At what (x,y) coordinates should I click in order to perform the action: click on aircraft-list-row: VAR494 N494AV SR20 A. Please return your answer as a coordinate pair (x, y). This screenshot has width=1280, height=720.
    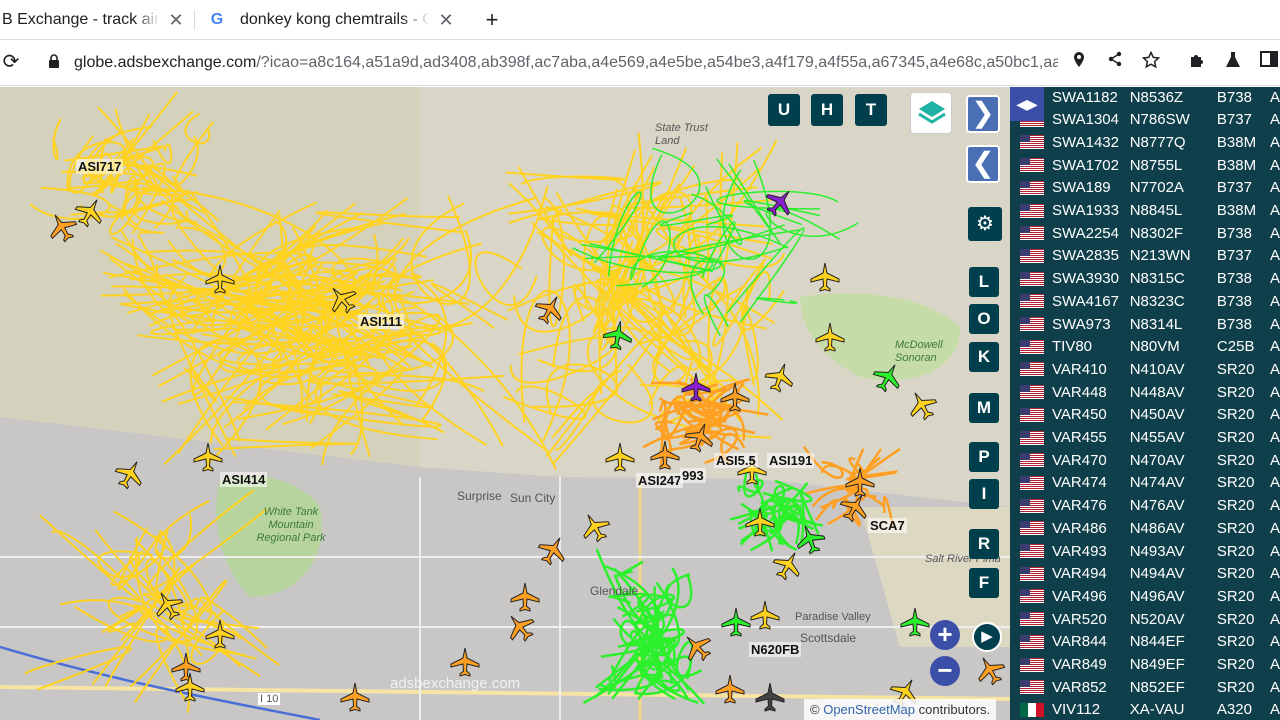
    Looking at the image, I should click on (1148, 574).